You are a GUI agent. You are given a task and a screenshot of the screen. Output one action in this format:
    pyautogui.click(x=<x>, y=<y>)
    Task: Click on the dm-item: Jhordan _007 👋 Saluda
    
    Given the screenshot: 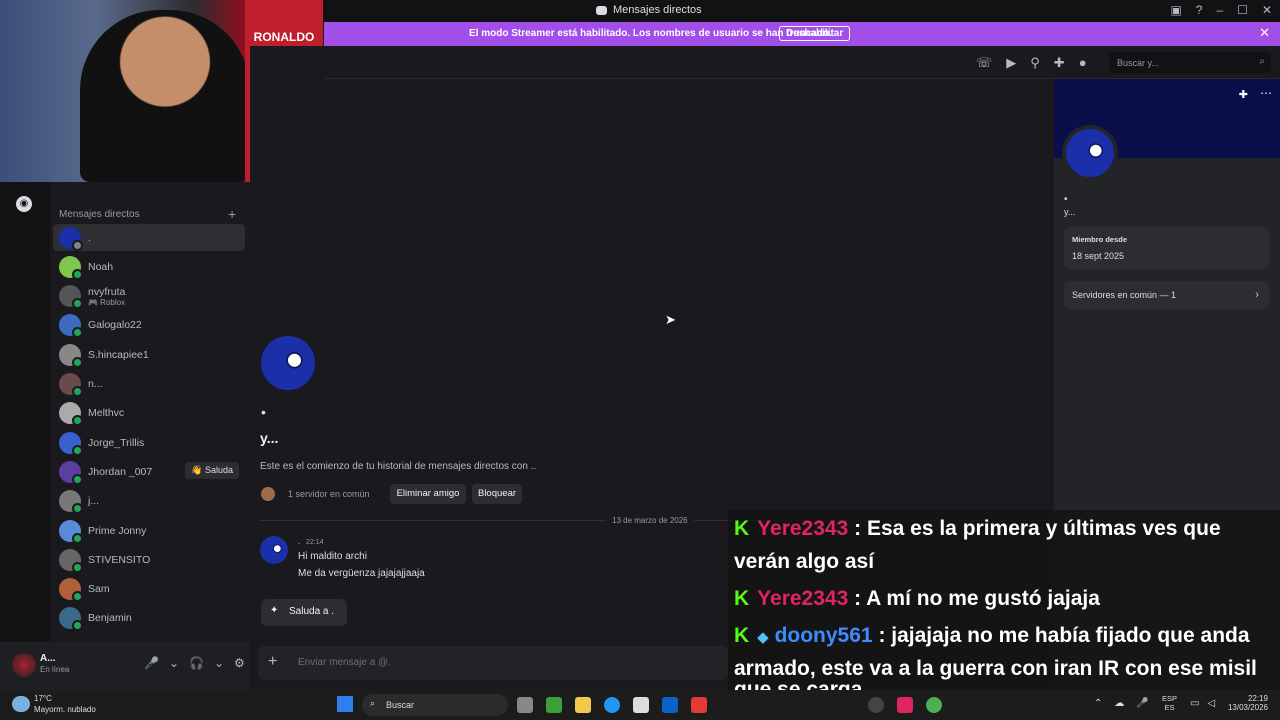 What is the action you would take?
    pyautogui.click(x=149, y=471)
    